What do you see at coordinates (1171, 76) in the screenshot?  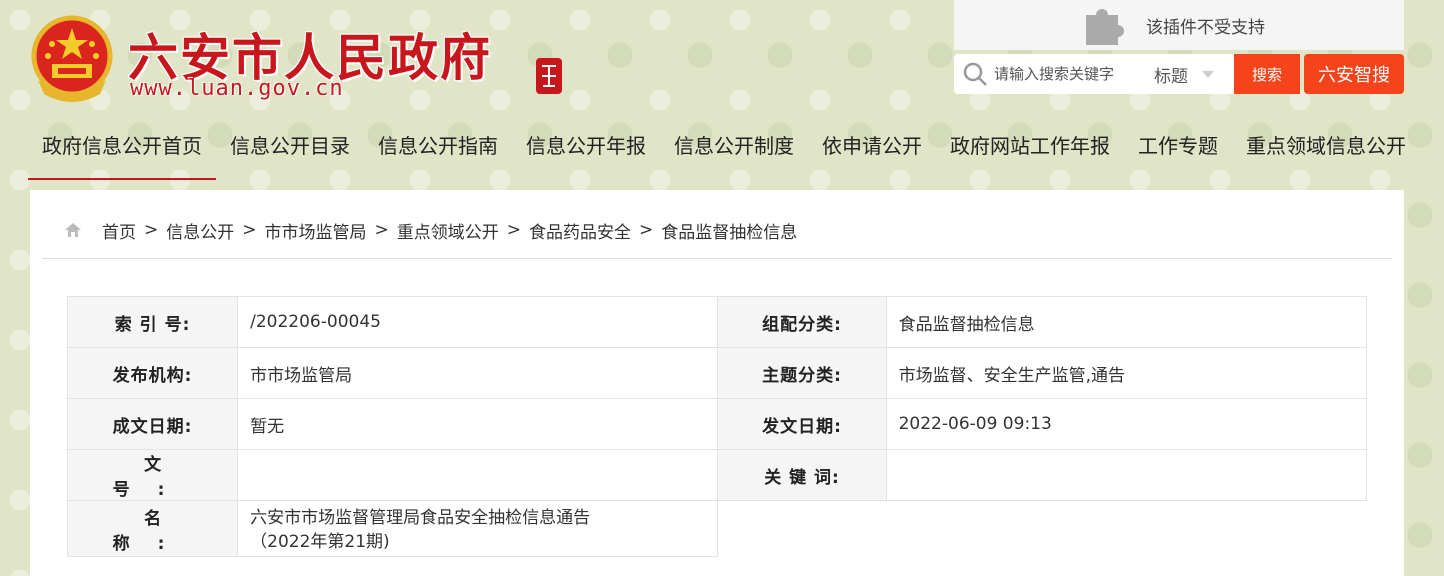 I see `search-type-label: 标题` at bounding box center [1171, 76].